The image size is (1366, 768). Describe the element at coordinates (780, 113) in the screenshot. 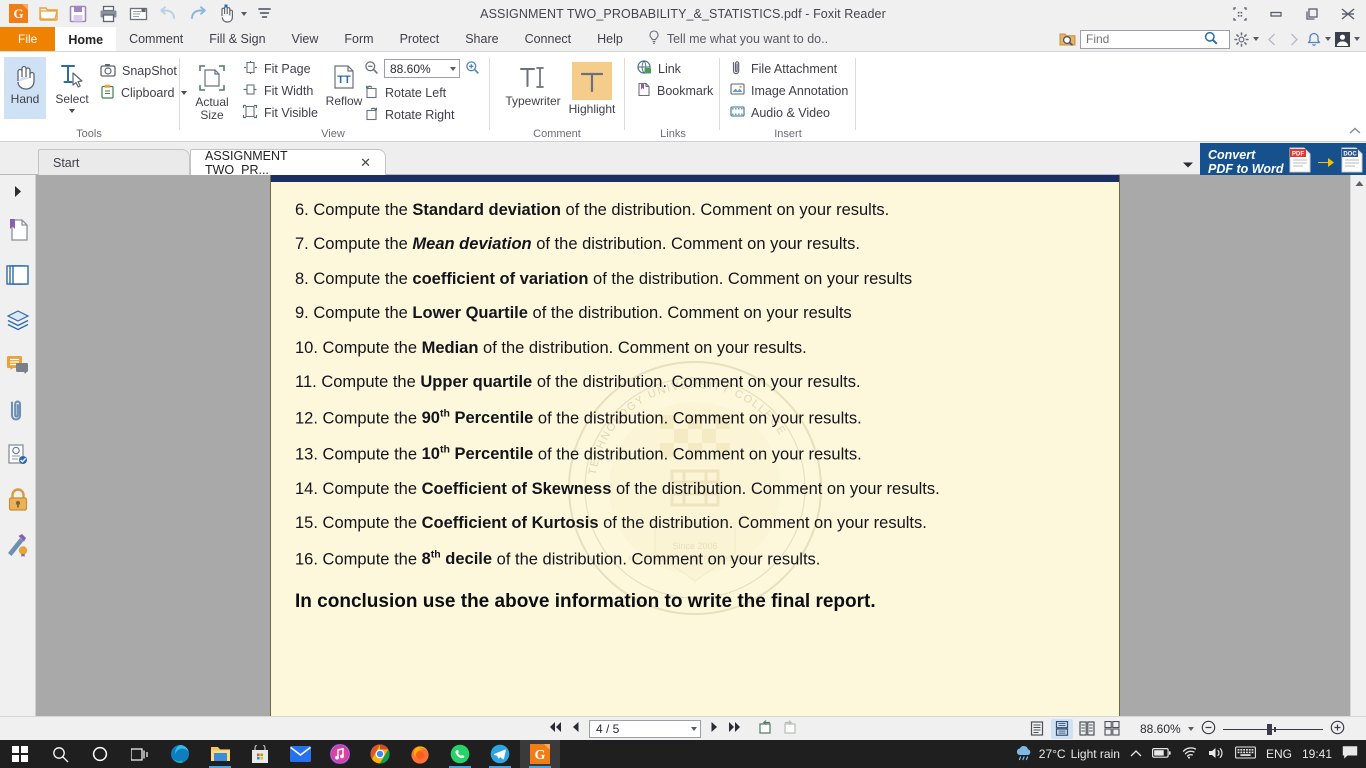

I see `audio-video-button: Audio & Video` at that location.